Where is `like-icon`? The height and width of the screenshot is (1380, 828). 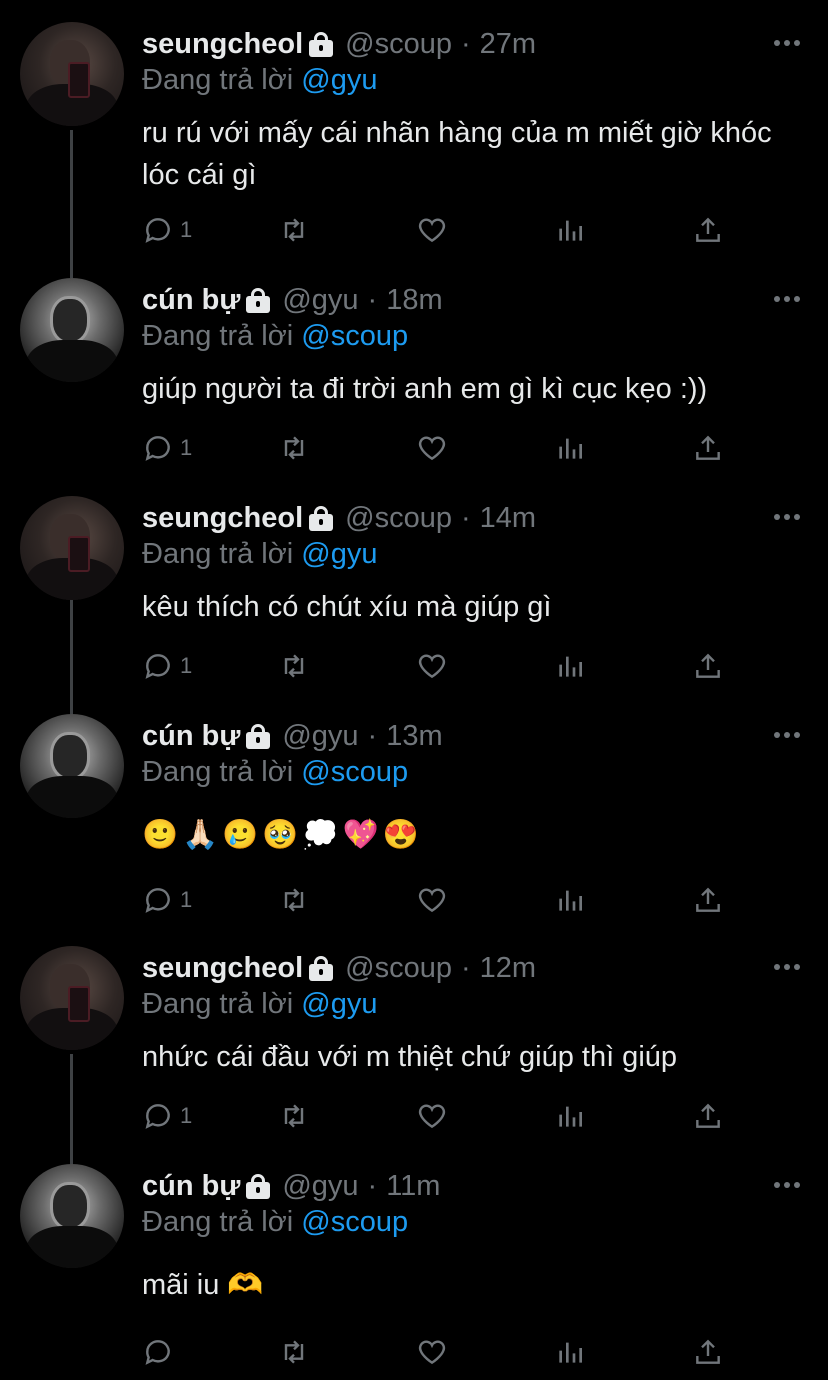
like-icon is located at coordinates (432, 230).